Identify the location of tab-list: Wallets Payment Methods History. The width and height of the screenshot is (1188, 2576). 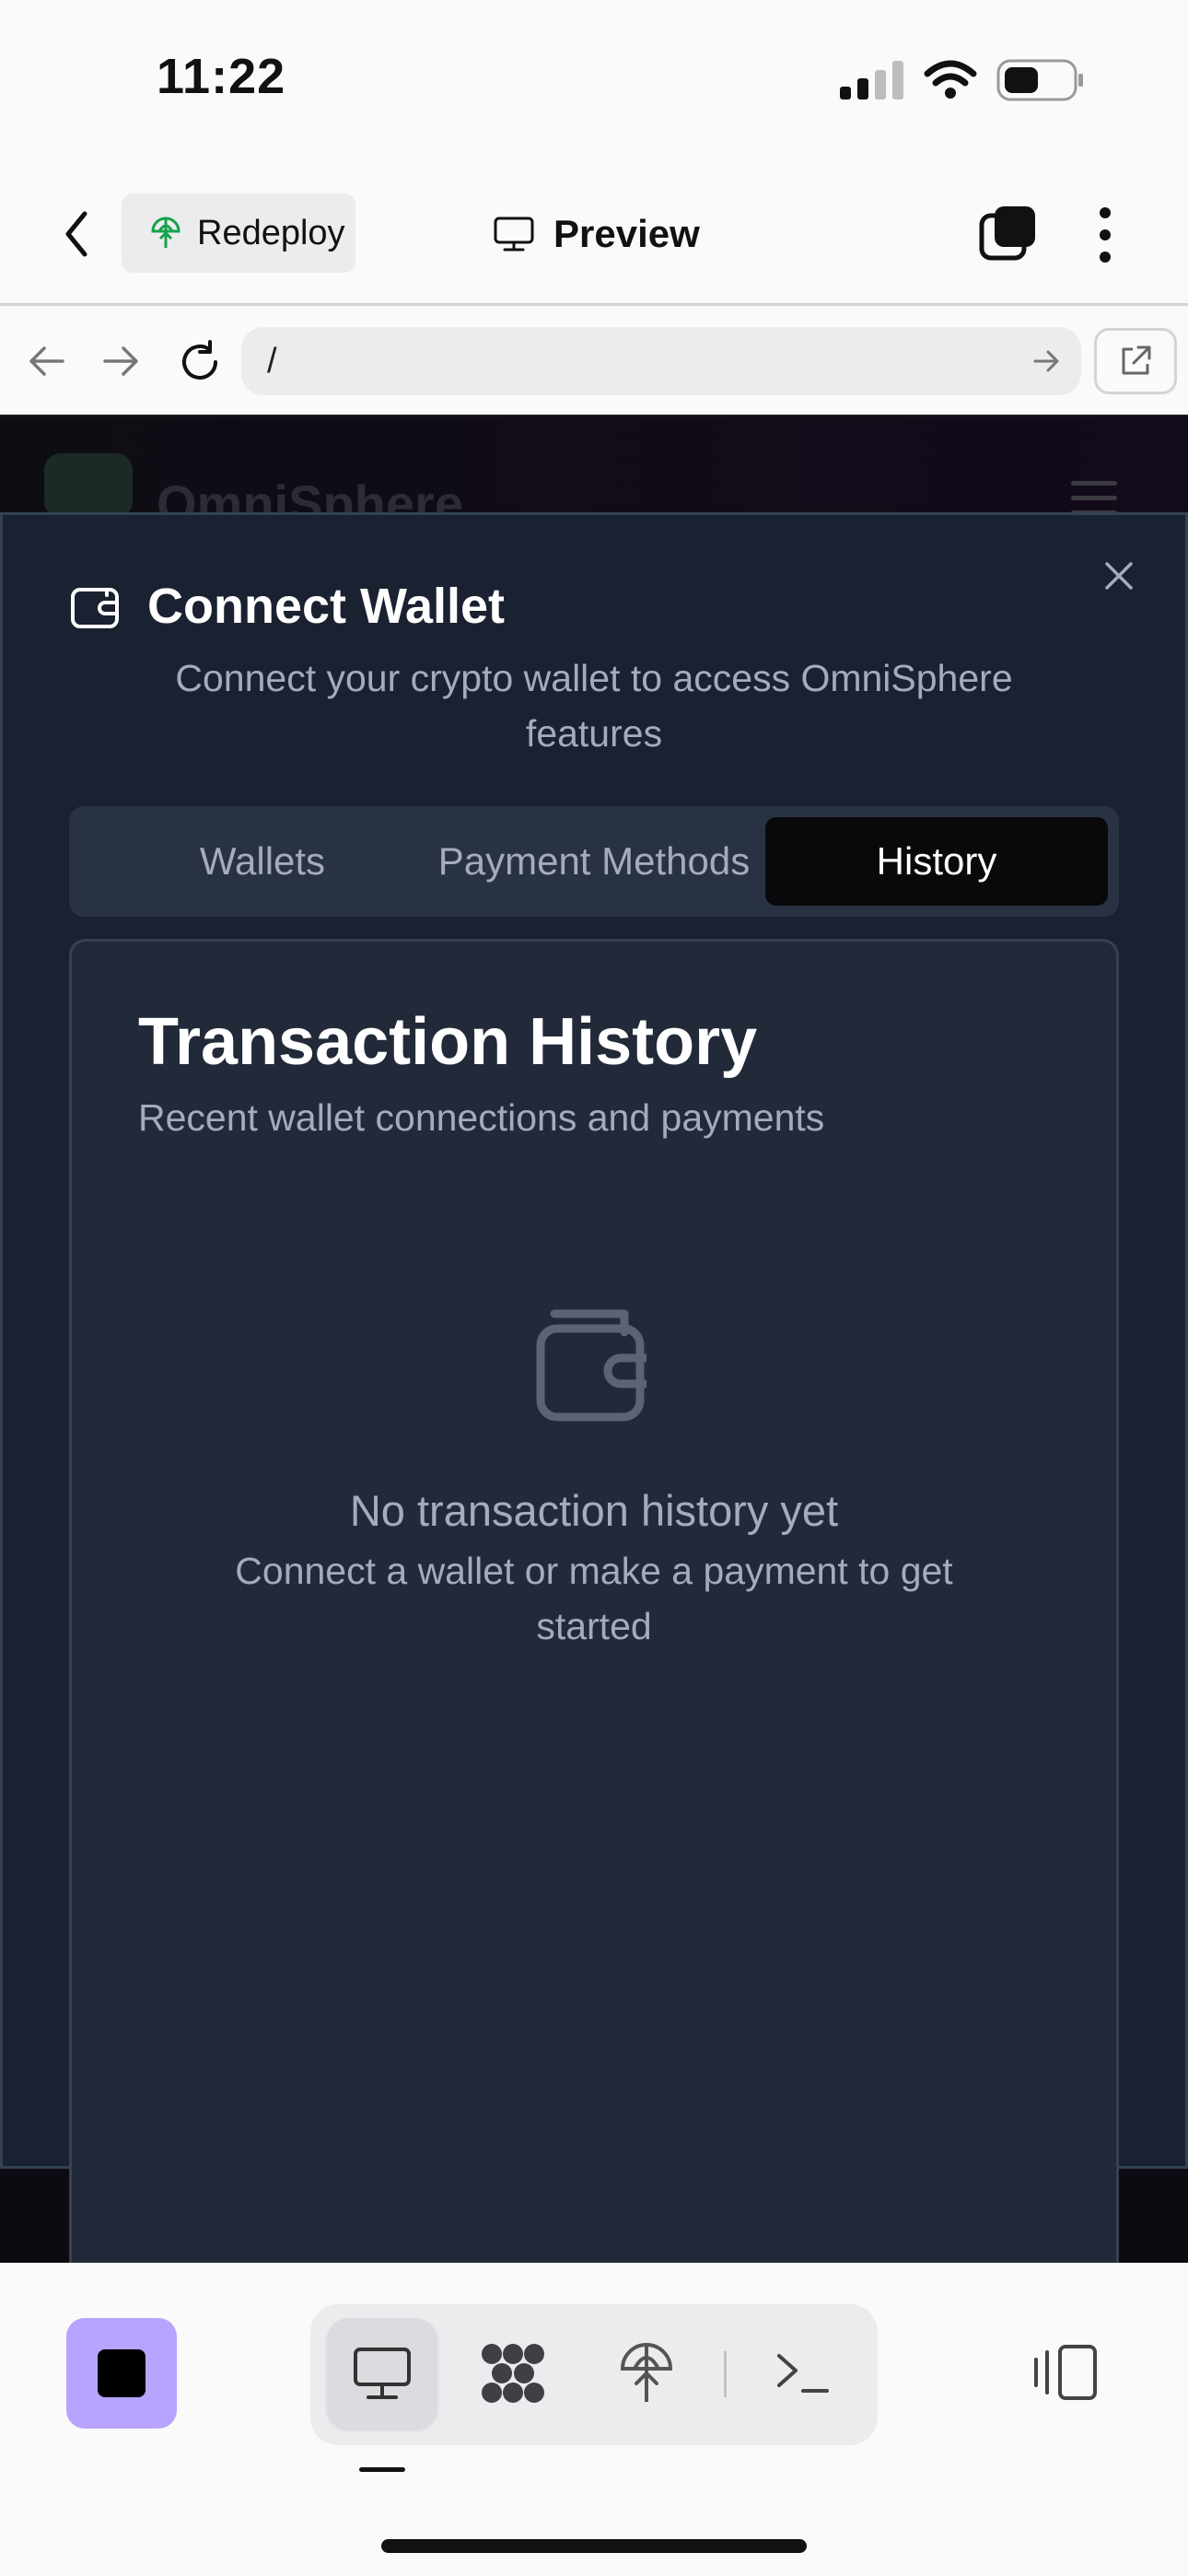
(594, 861).